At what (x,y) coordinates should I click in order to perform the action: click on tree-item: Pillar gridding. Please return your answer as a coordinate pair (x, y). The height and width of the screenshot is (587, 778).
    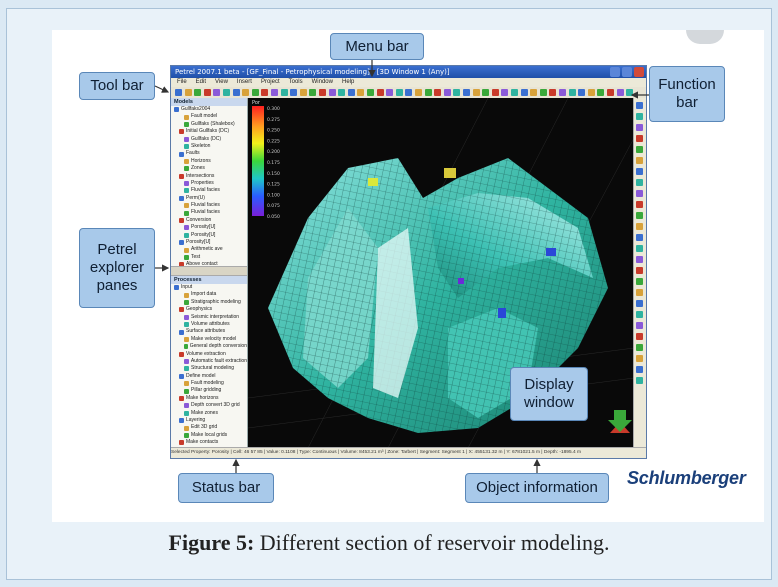
    Looking at the image, I should click on (209, 390).